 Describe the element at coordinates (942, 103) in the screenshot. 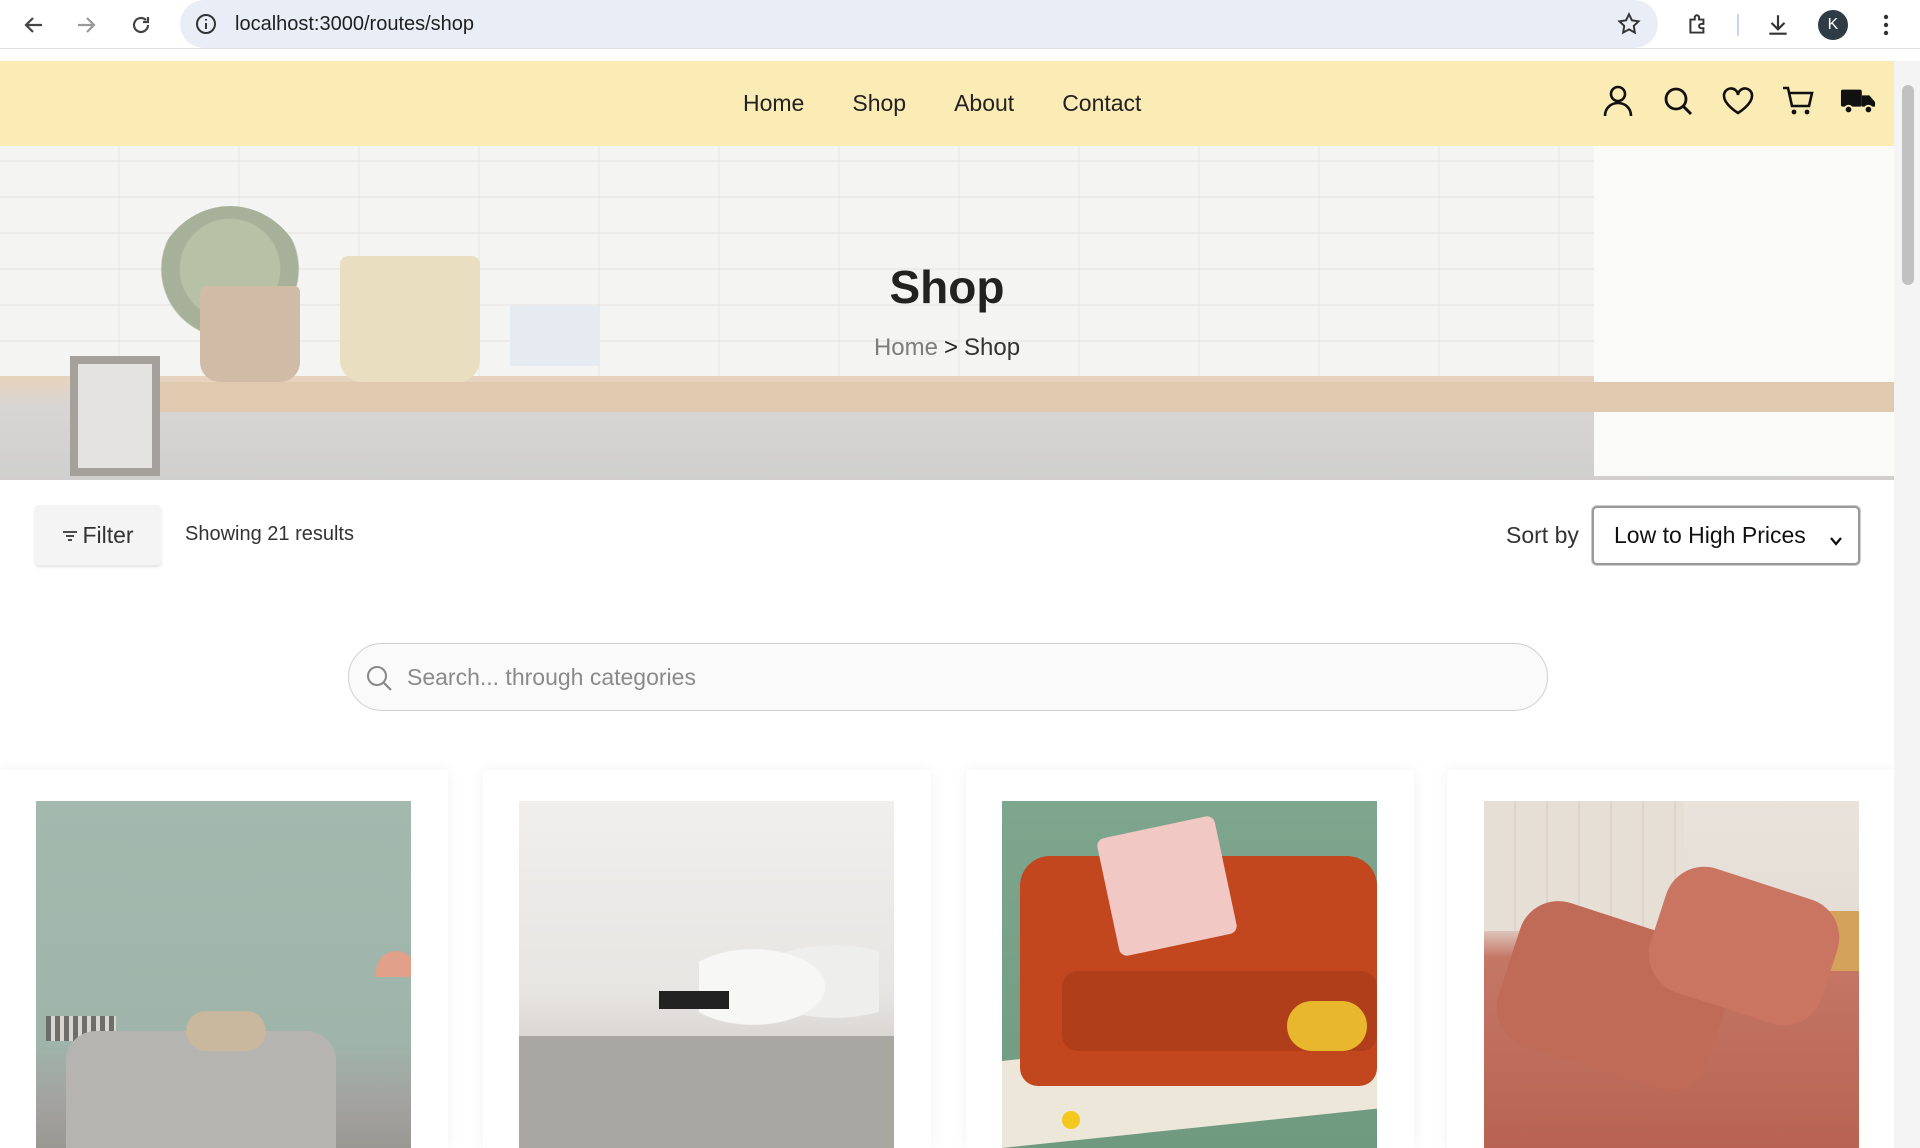

I see `main-nav: Home Shop About Contact` at that location.